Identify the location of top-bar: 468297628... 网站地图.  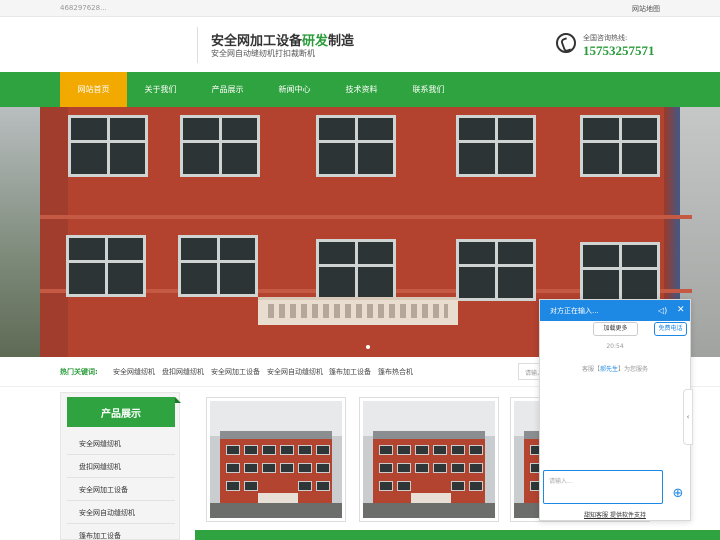
(360, 8).